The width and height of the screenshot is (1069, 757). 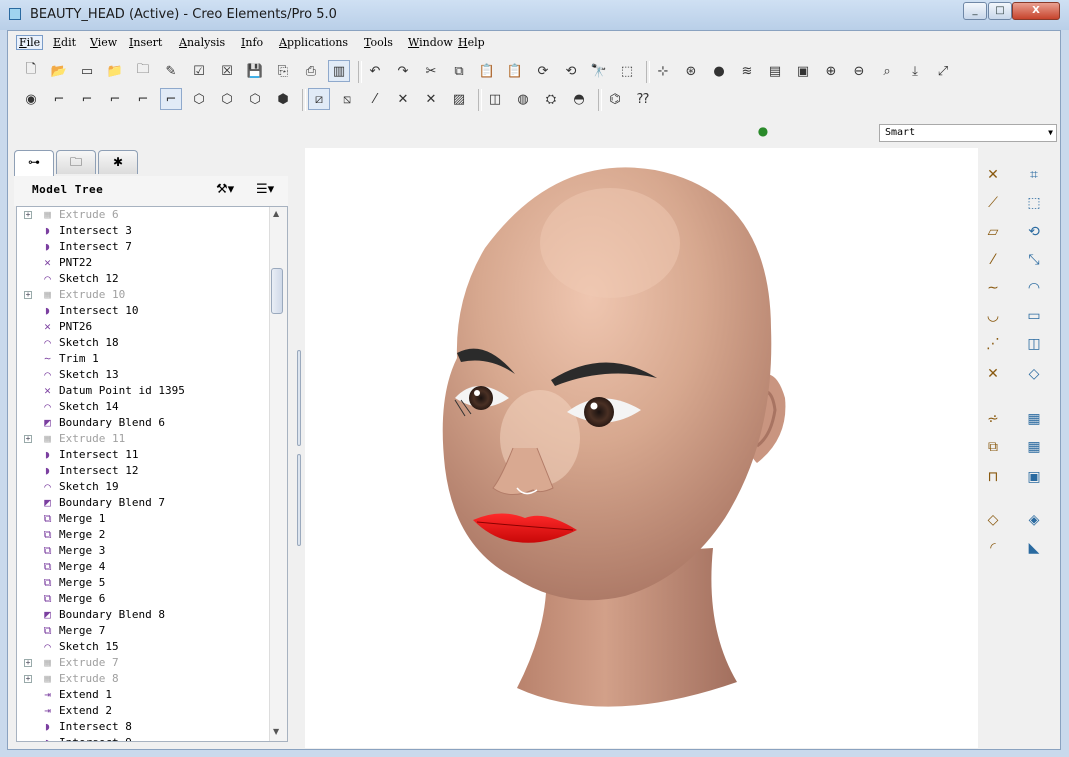 What do you see at coordinates (115, 71) in the screenshot?
I see `folder-open-icon: 📁` at bounding box center [115, 71].